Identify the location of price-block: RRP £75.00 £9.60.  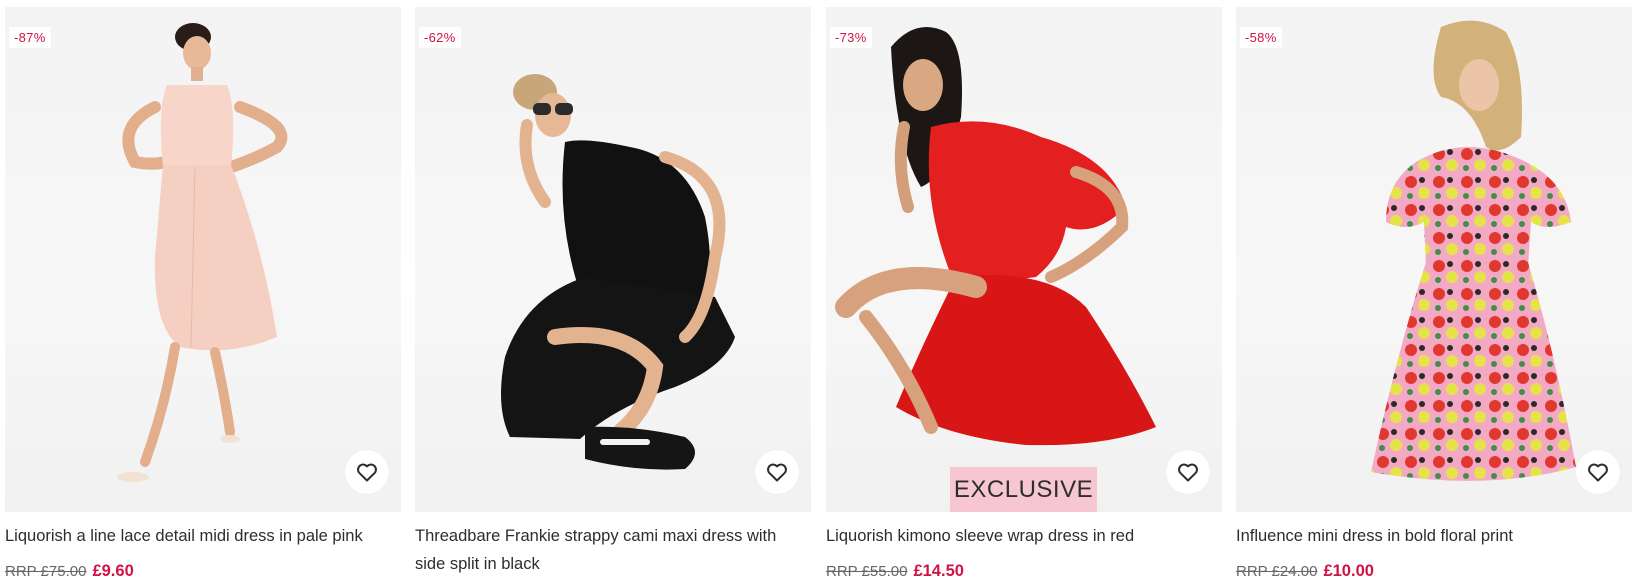
(69, 571).